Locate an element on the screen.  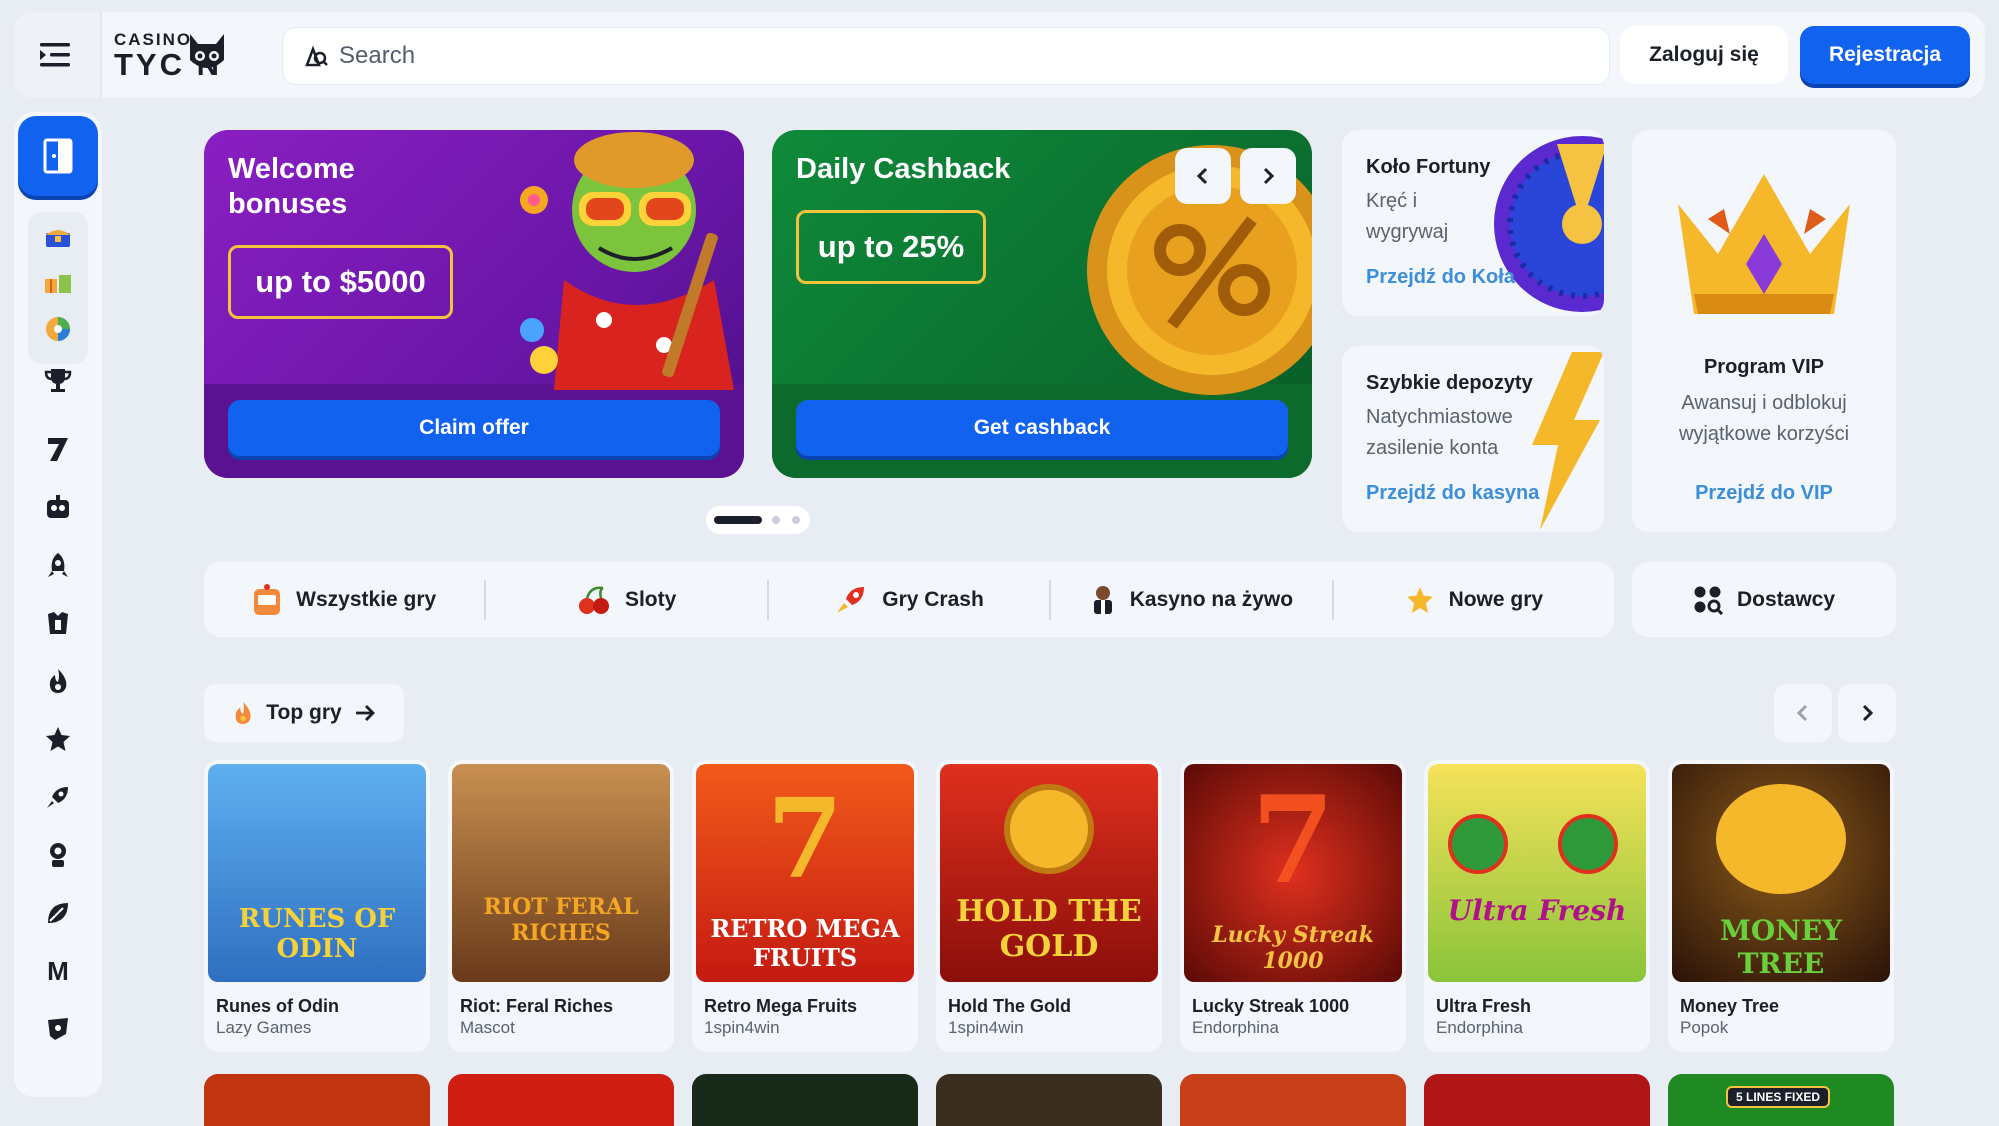
game-tile-money-tree: MONEY TREE Money Tree Popok is located at coordinates (1781, 906).